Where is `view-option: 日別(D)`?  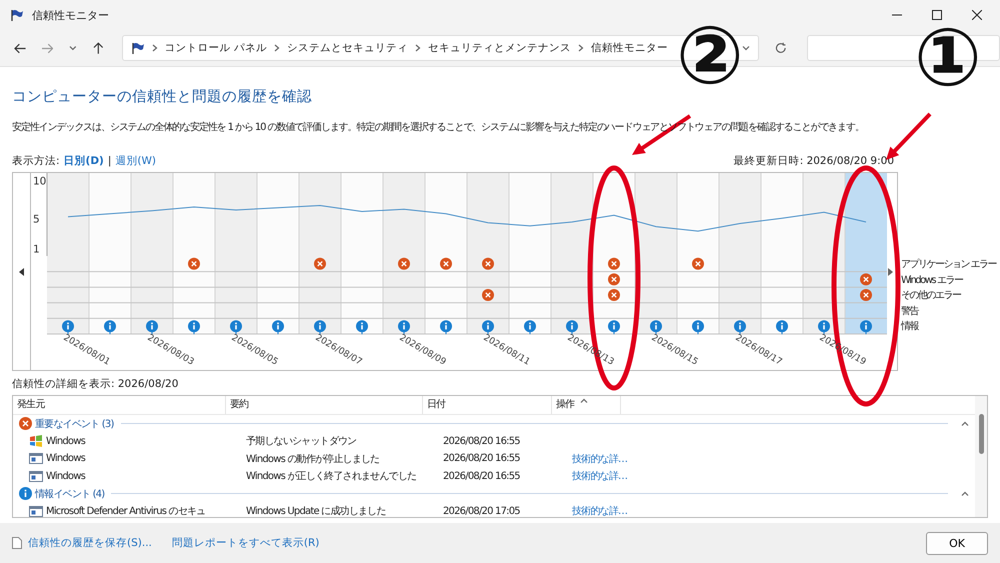
view-option: 日別(D) is located at coordinates (84, 161).